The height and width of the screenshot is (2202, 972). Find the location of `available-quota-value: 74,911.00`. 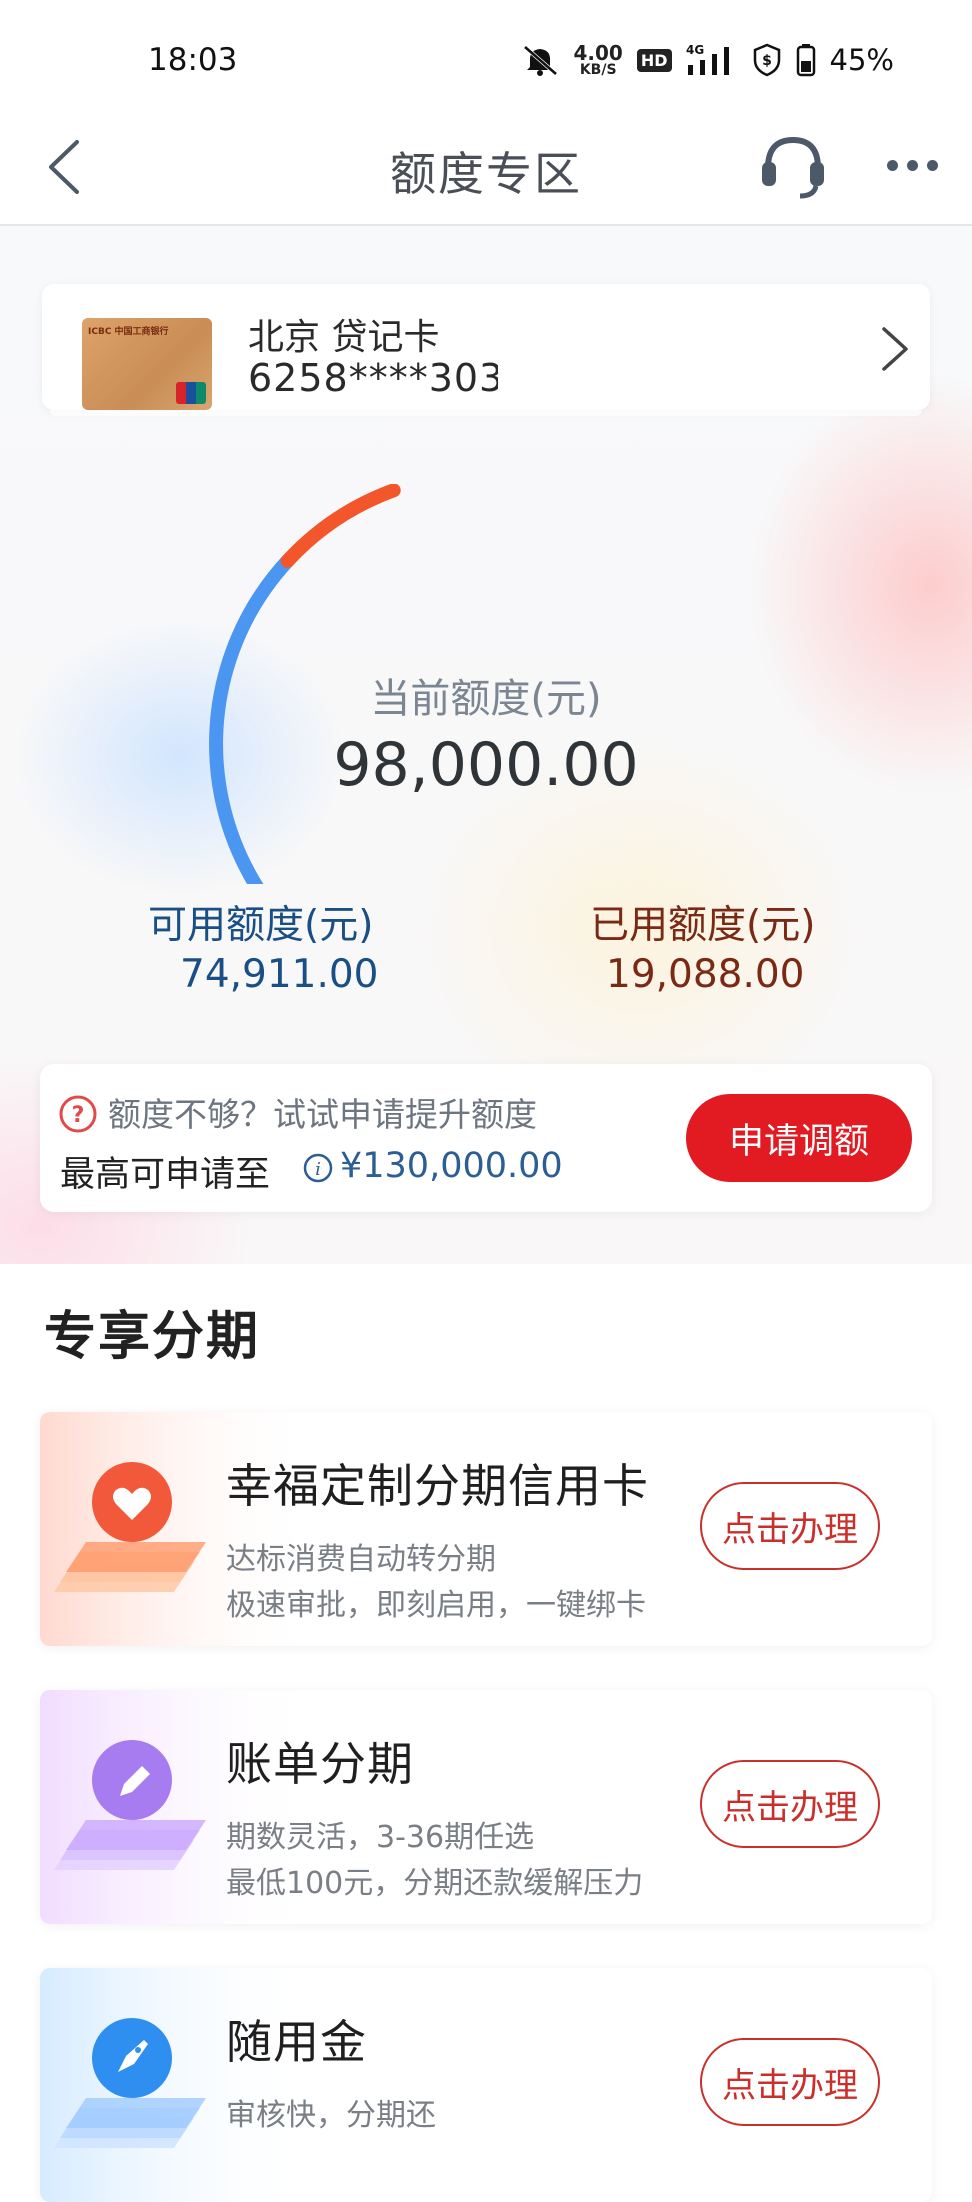

available-quota-value: 74,911.00 is located at coordinates (279, 974).